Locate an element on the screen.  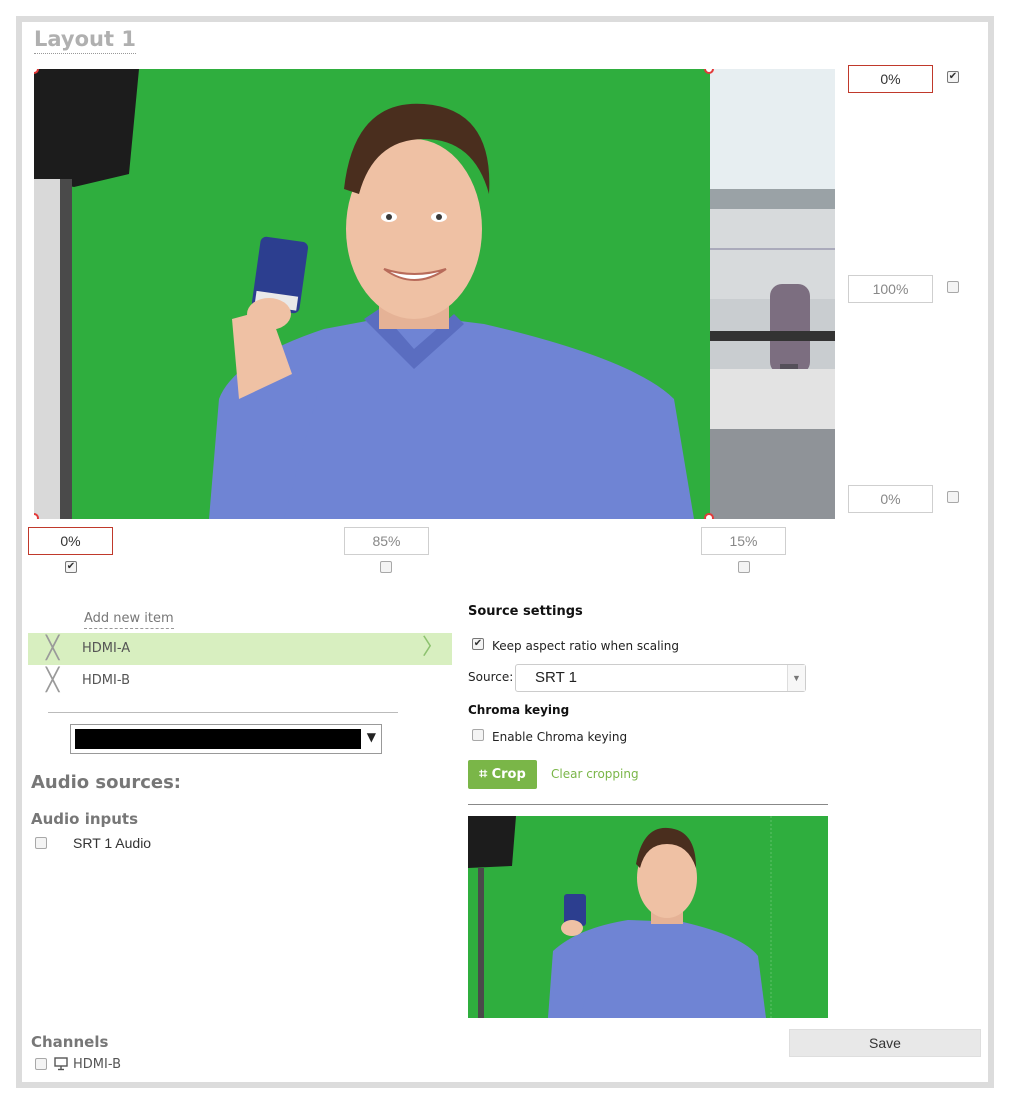
source-preview is located at coordinates (648, 917).